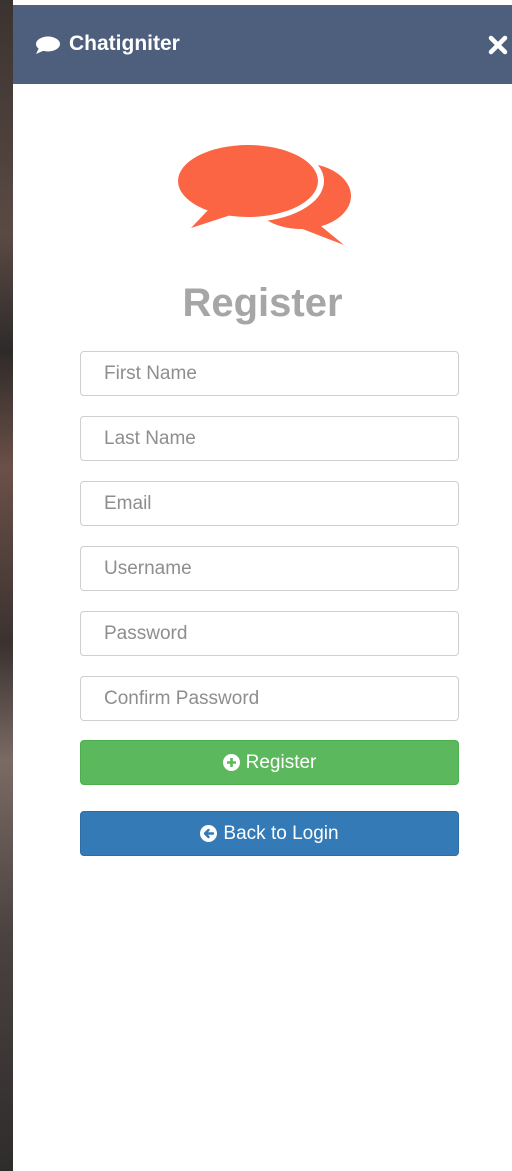 Image resolution: width=512 pixels, height=1171 pixels. I want to click on chat-bubble-icon, so click(48, 45).